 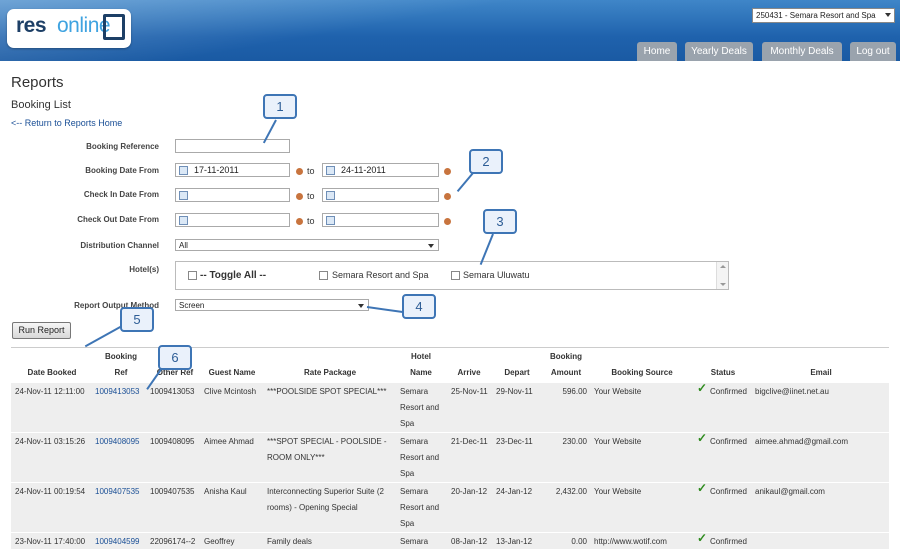 What do you see at coordinates (823, 15) in the screenshot?
I see `property-select: 250431 - Semara Resort and Spa` at bounding box center [823, 15].